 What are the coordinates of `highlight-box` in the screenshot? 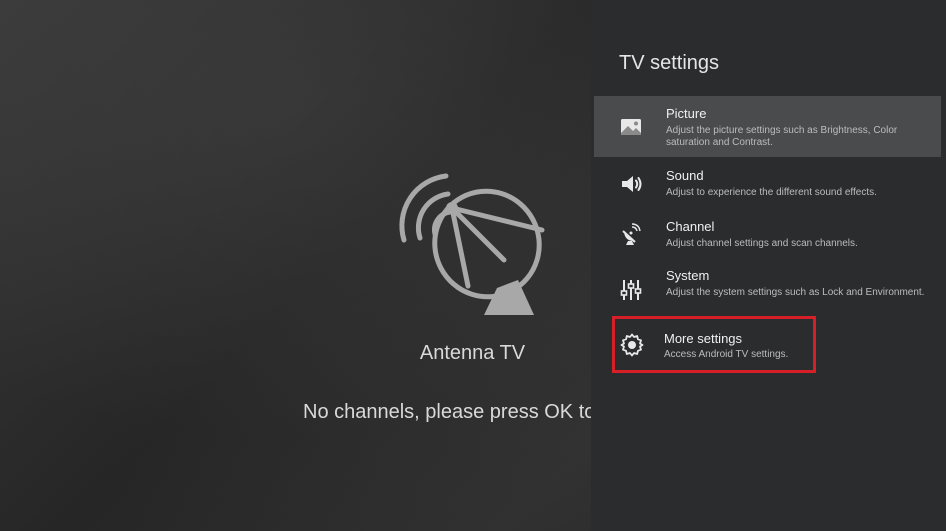 It's located at (714, 344).